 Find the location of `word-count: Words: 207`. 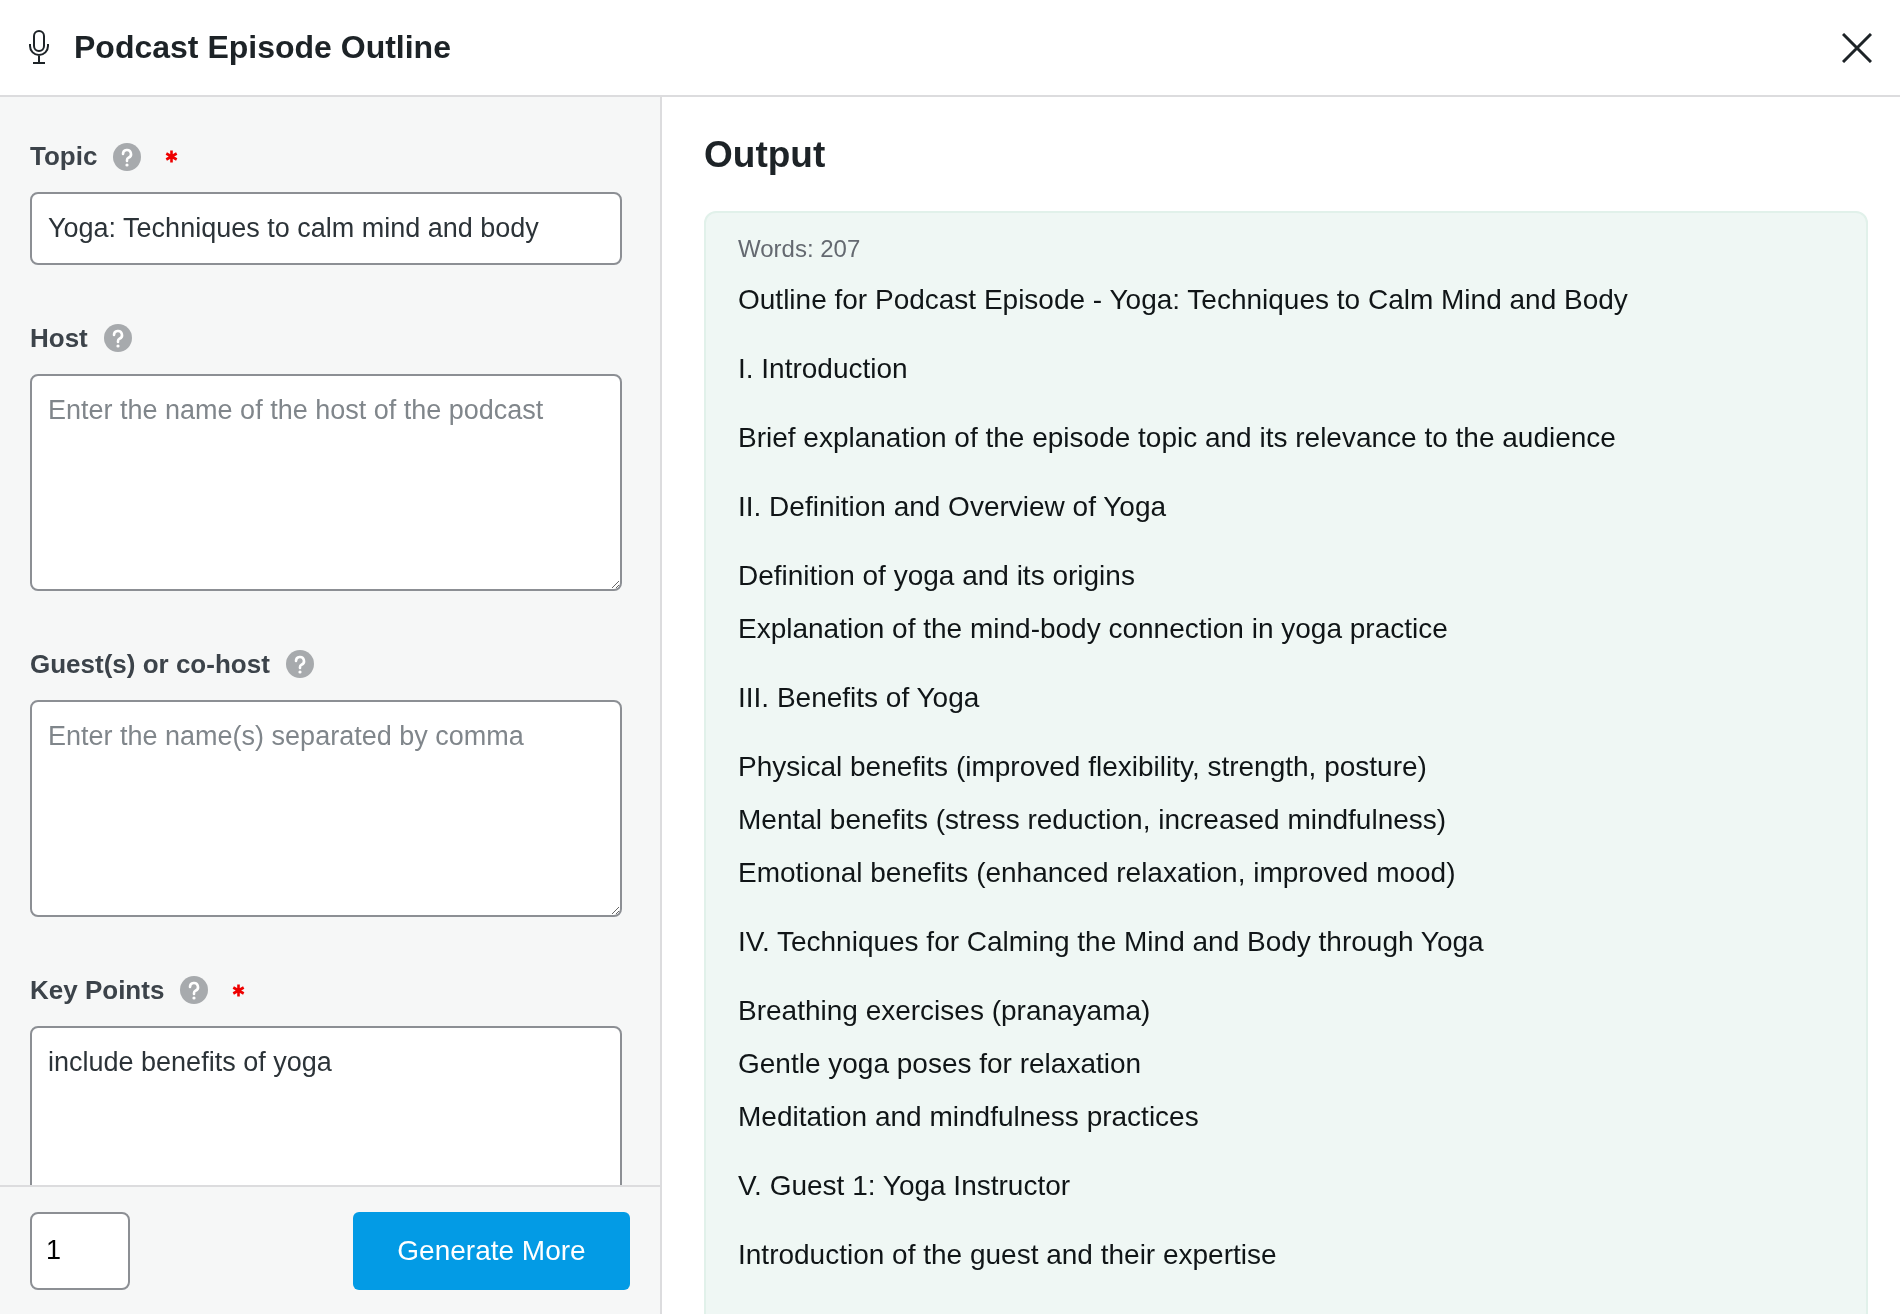

word-count: Words: 207 is located at coordinates (800, 249).